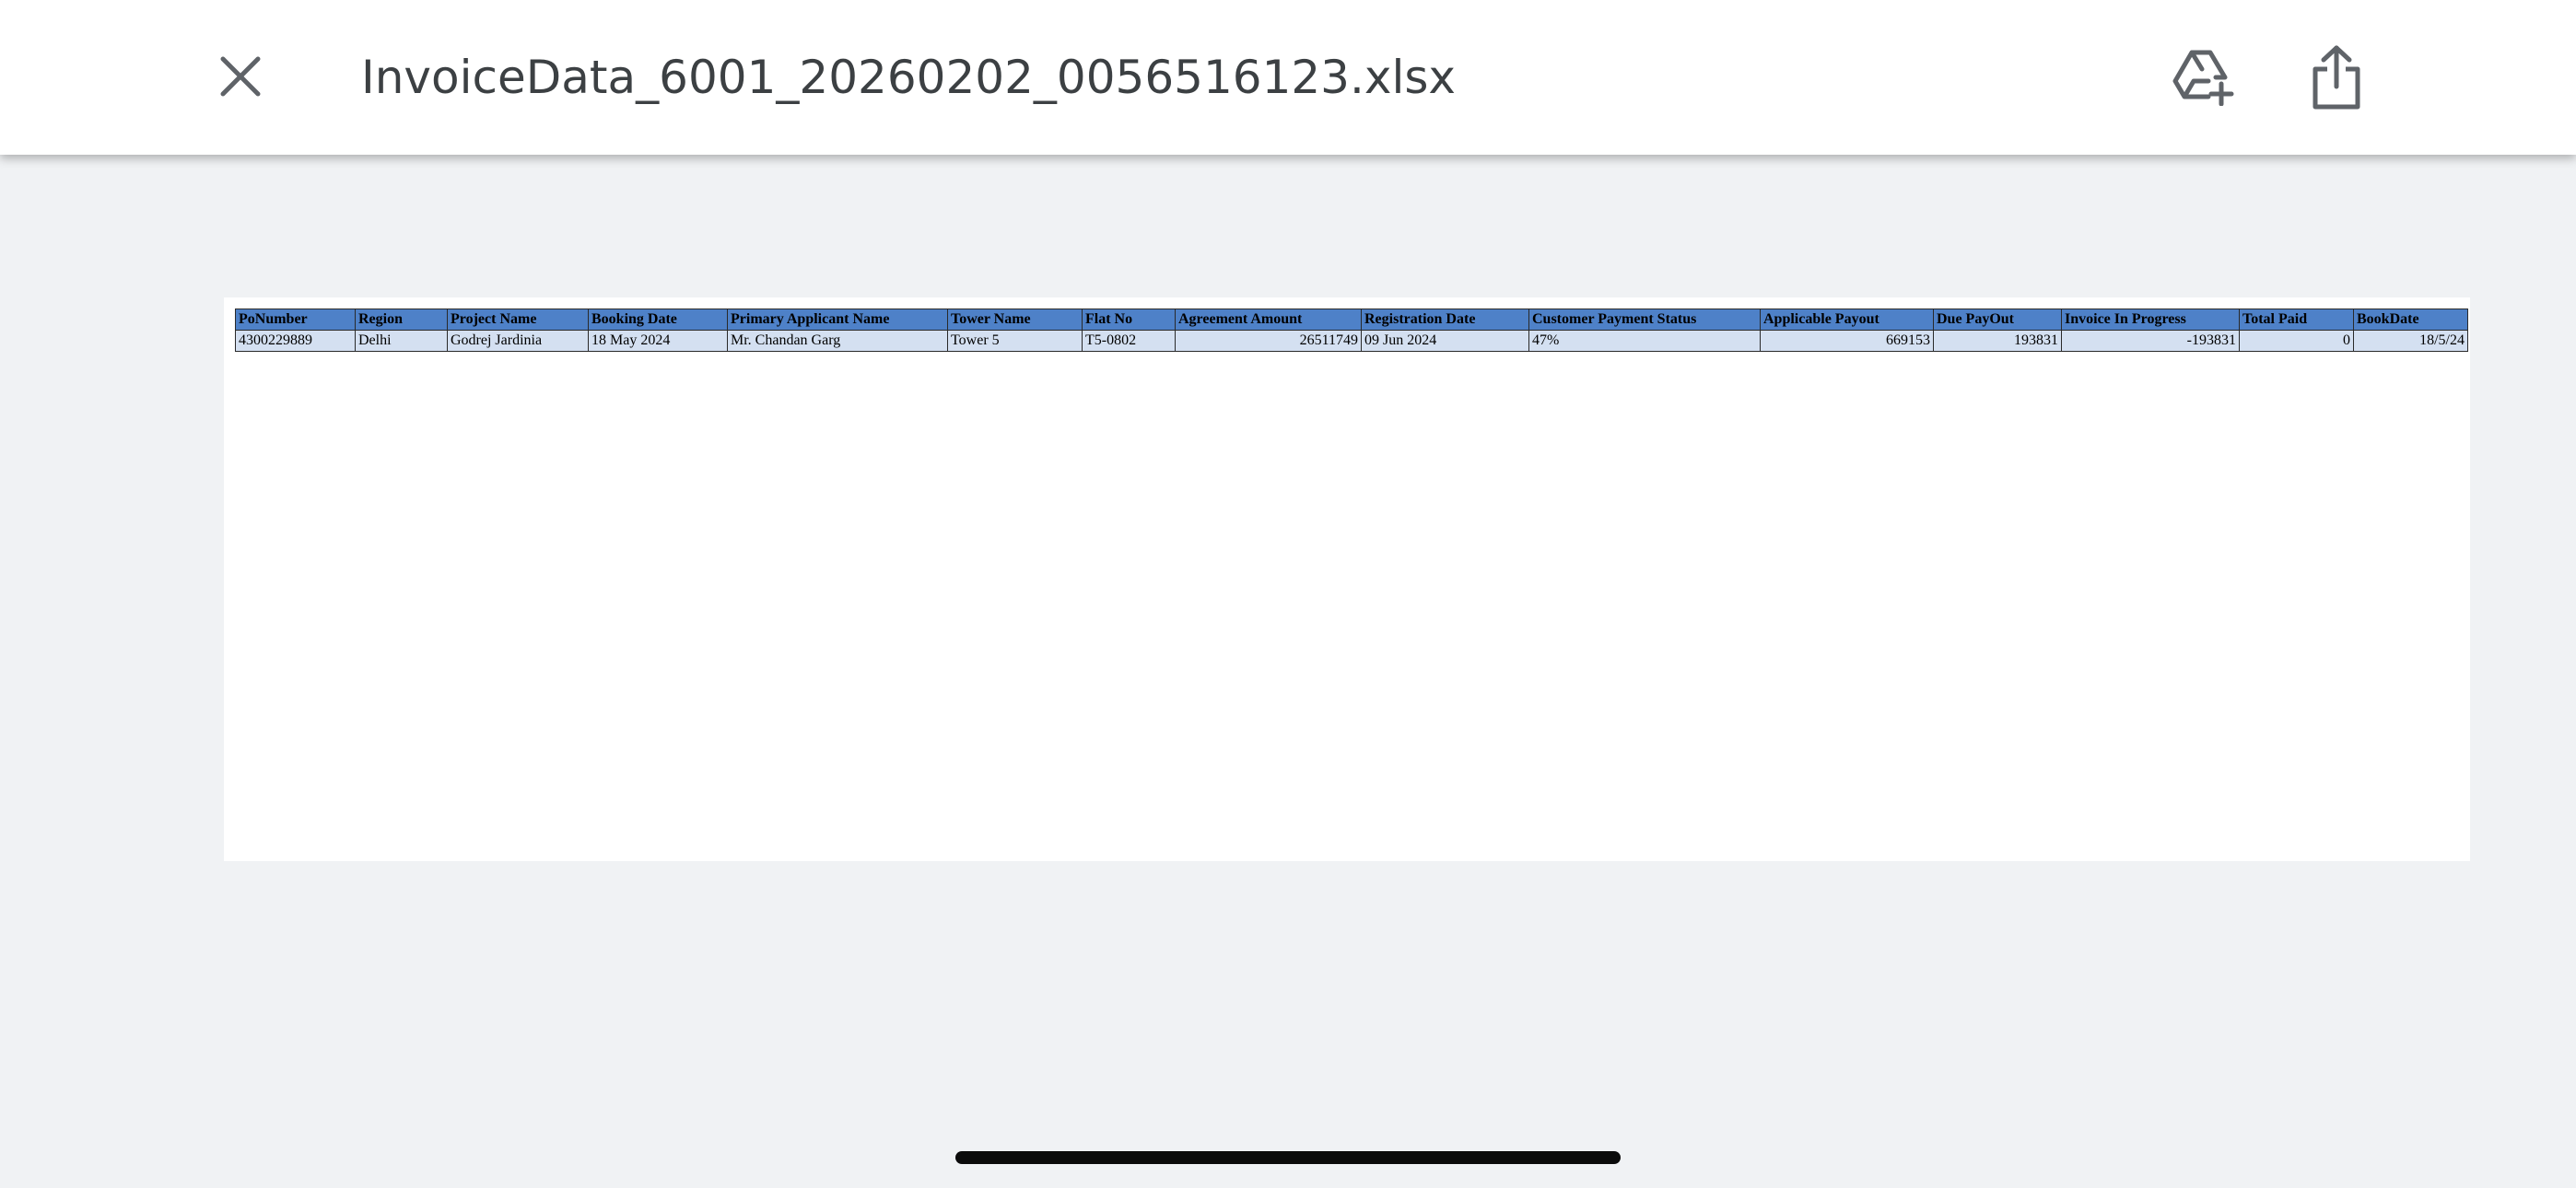  Describe the element at coordinates (2410, 341) in the screenshot. I see `cell-book-date: 18/5/24` at that location.